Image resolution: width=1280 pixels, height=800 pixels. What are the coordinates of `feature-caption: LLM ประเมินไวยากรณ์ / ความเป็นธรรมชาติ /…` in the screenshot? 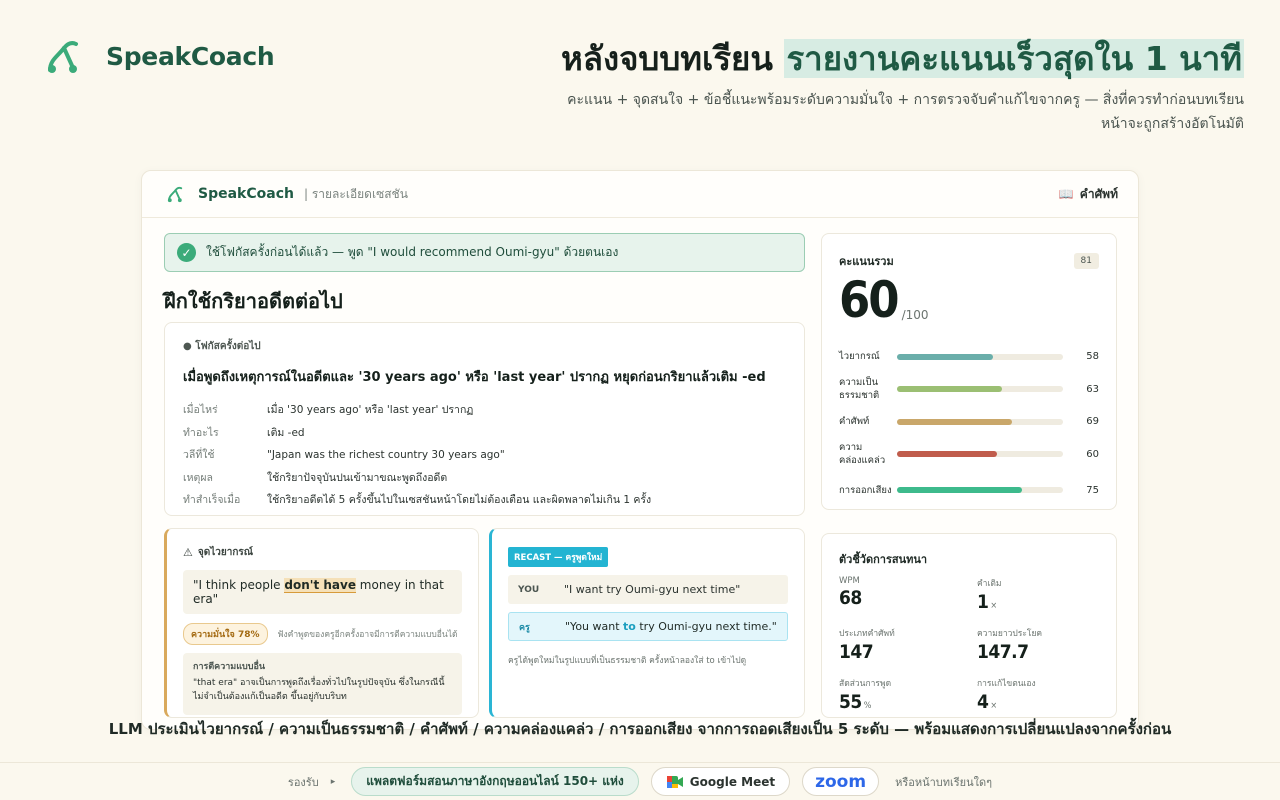 It's located at (640, 729).